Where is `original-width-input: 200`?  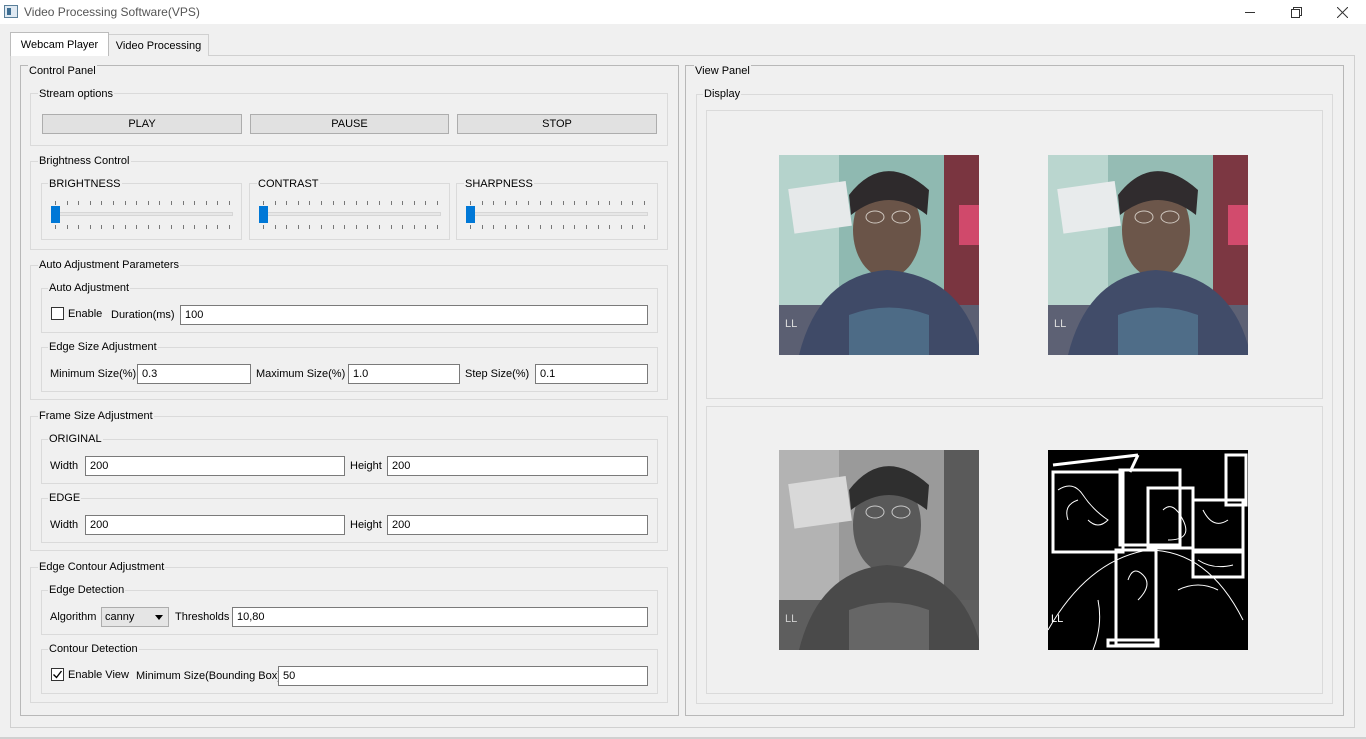 original-width-input: 200 is located at coordinates (215, 466).